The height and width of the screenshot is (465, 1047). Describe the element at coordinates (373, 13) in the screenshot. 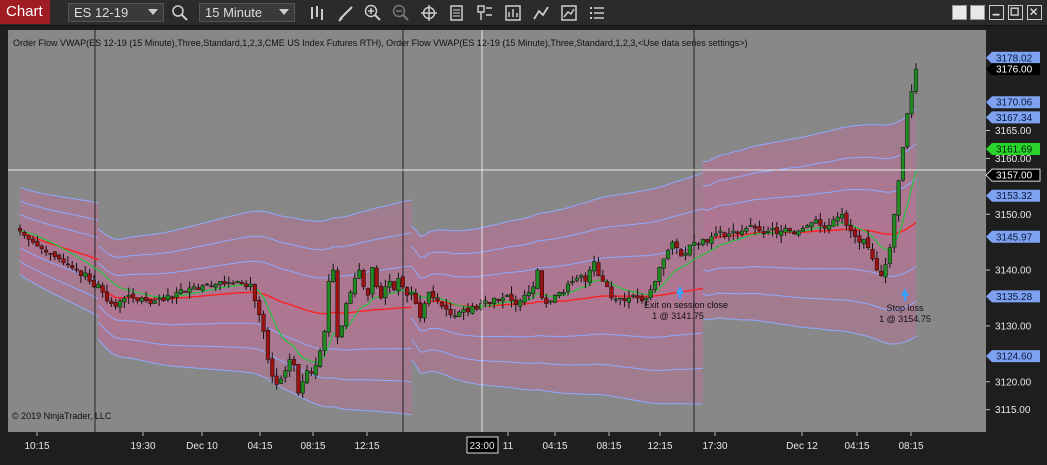

I see `zoom-in-icon` at that location.